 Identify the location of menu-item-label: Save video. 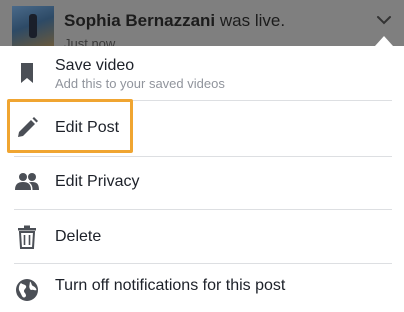
(95, 65).